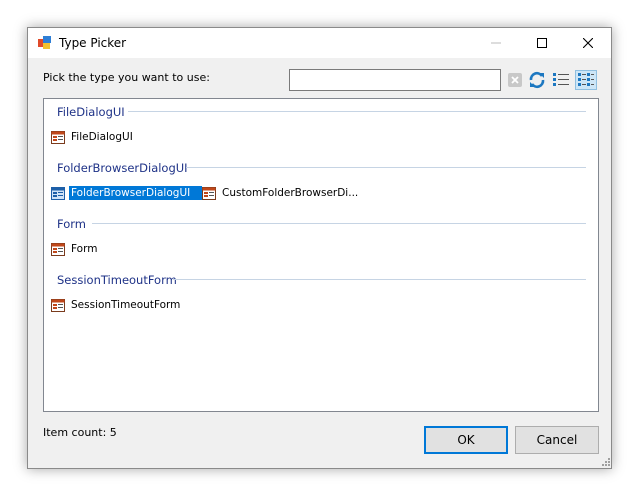  What do you see at coordinates (319, 43) in the screenshot?
I see `title-bar: Type Picker` at bounding box center [319, 43].